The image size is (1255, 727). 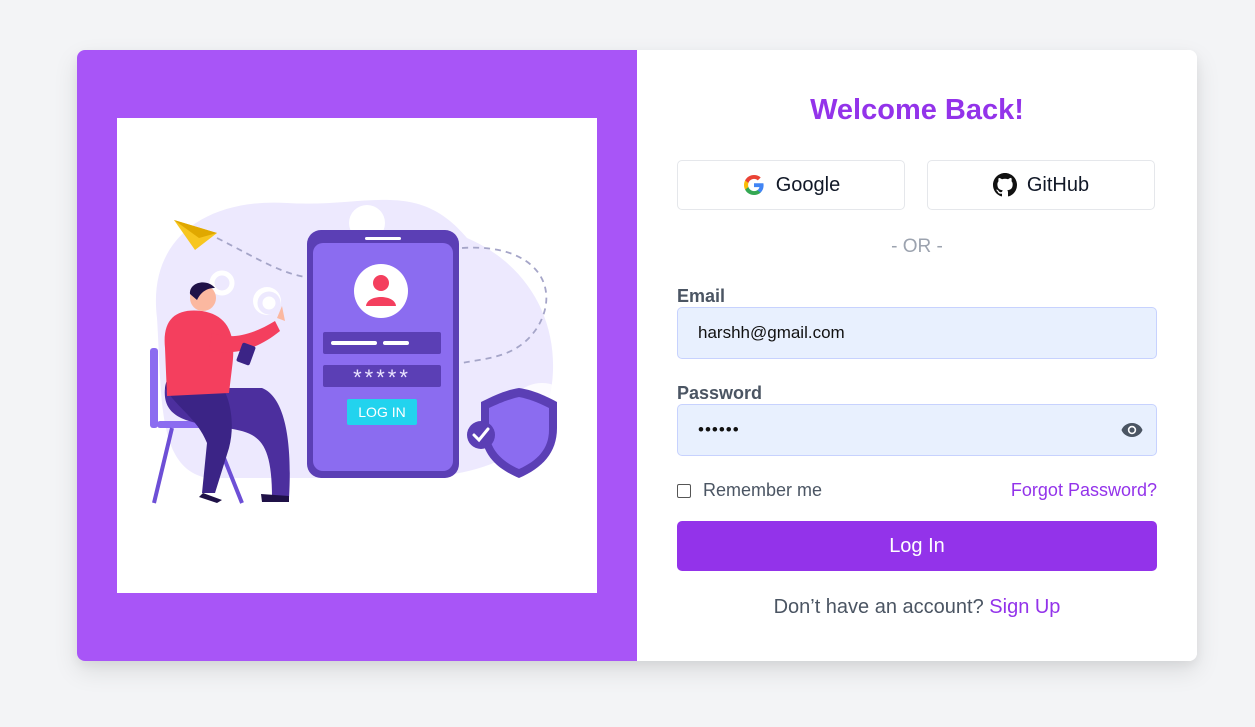 I want to click on github-label: GitHub, so click(x=1058, y=184).